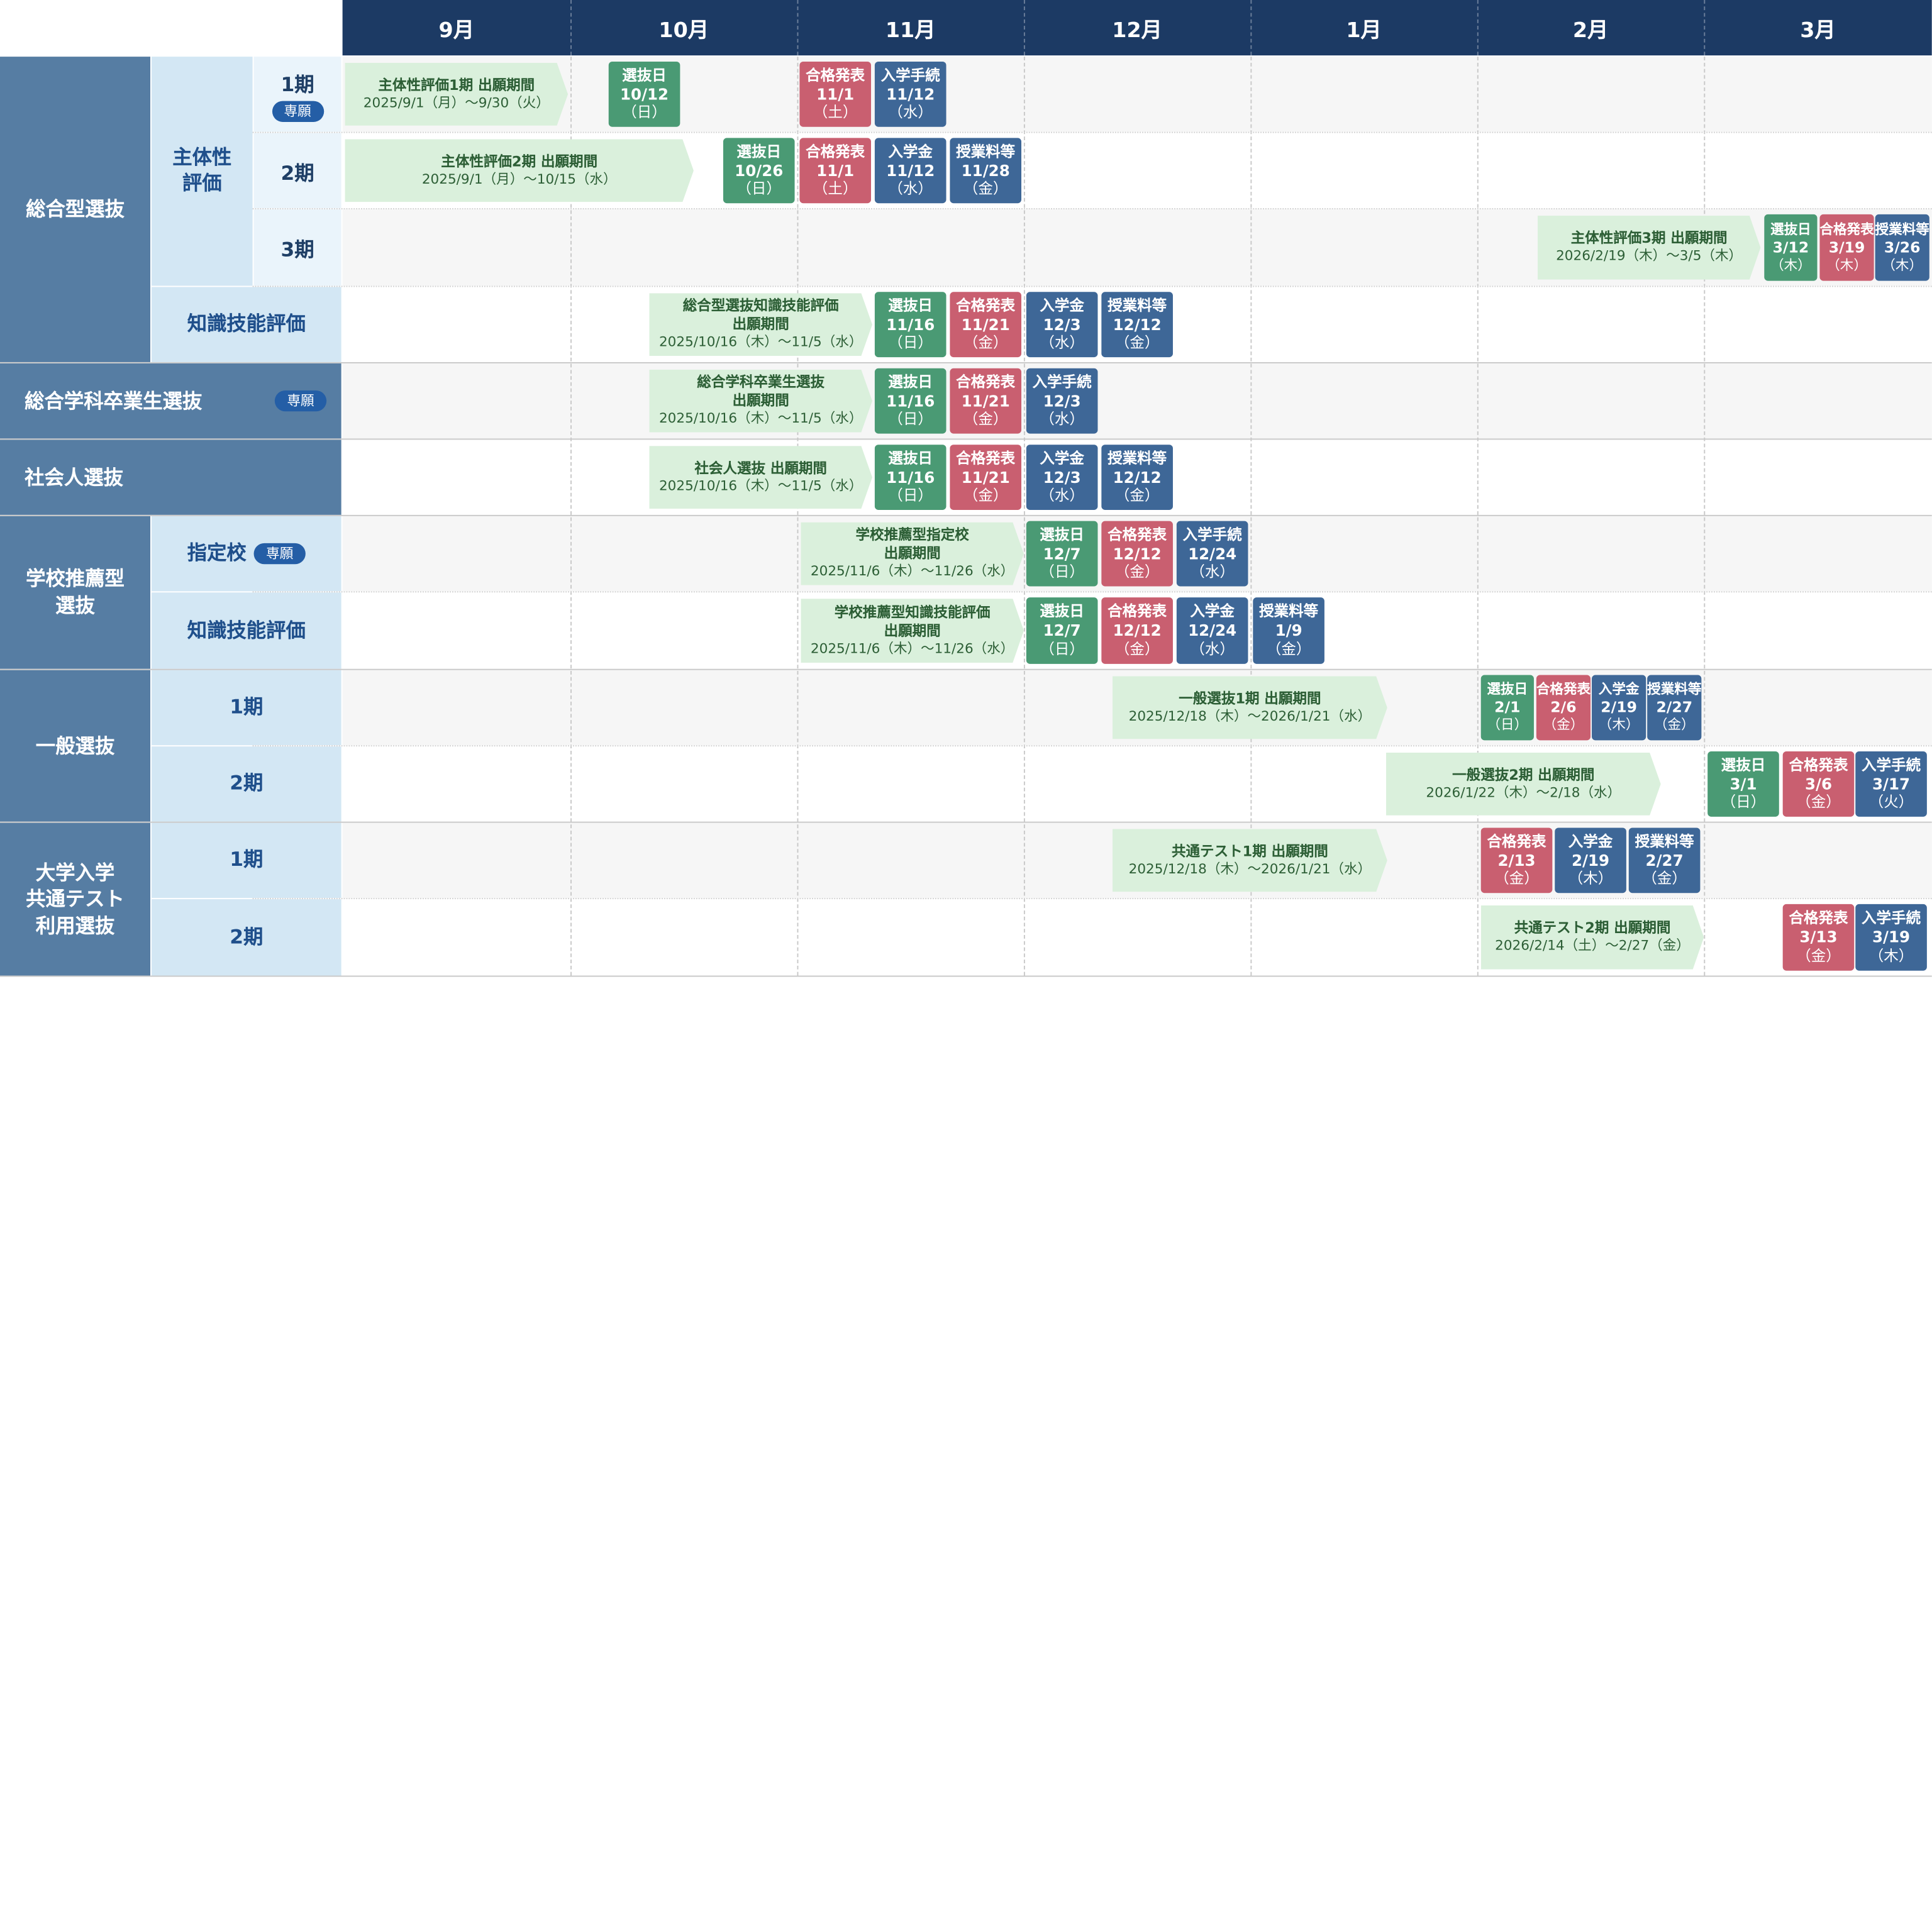 The height and width of the screenshot is (1914, 1932). Describe the element at coordinates (1649, 238) in the screenshot. I see `period-title: 主体性評価3期 出願期間` at that location.